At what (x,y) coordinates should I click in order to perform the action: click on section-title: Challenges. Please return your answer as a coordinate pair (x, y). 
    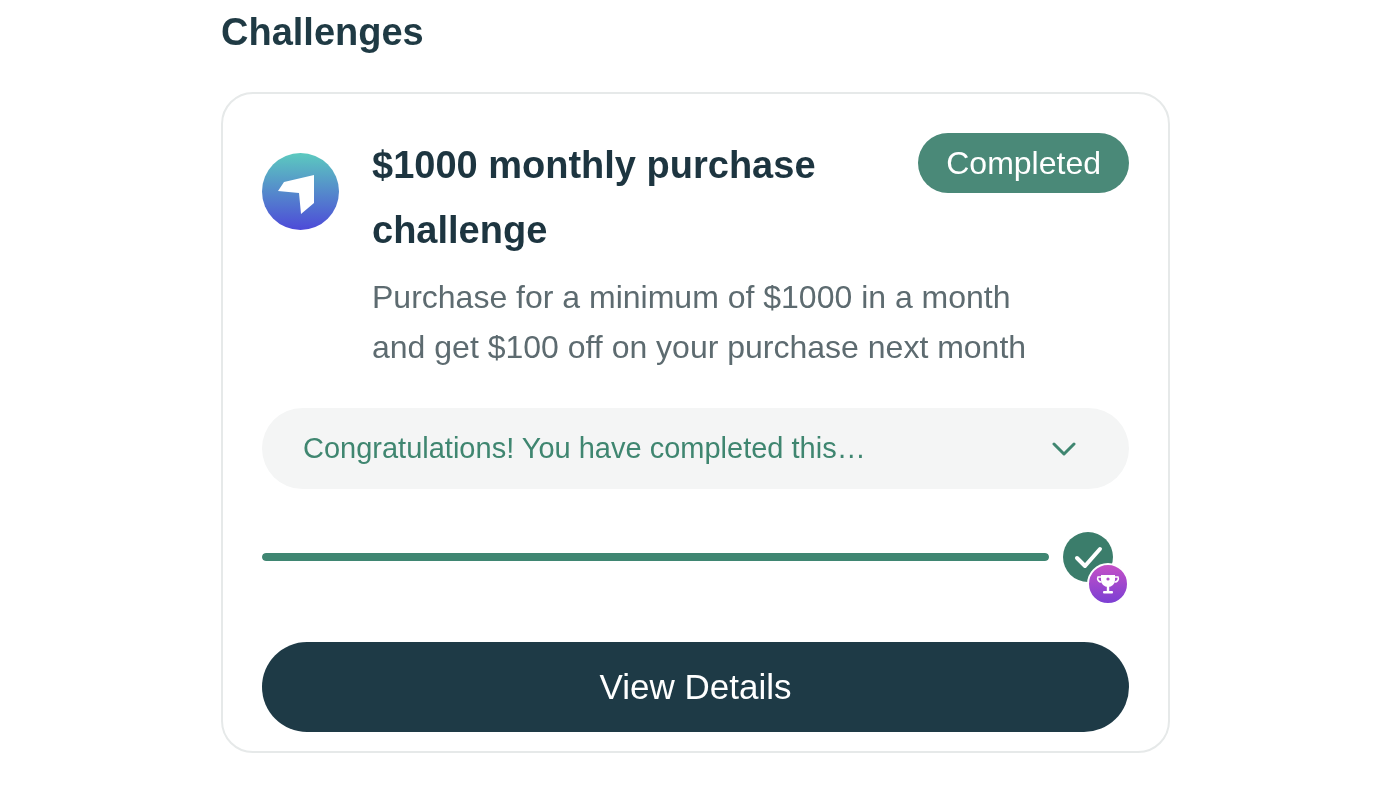
    Looking at the image, I should click on (323, 32).